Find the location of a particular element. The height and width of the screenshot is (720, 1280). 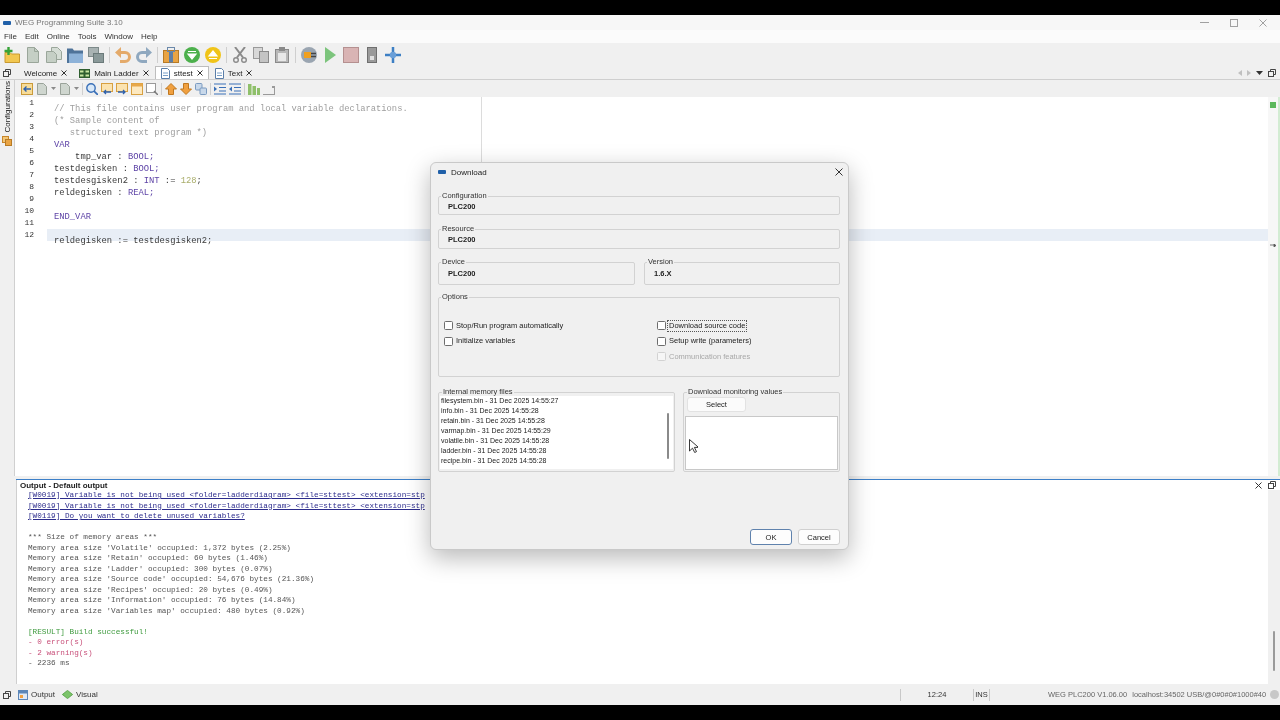

circle-icon is located at coordinates (1274, 694).